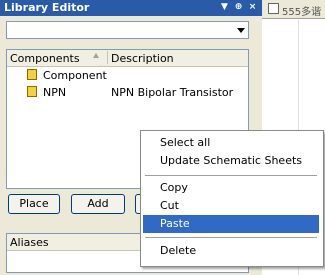 This screenshot has height=275, width=325. What do you see at coordinates (47, 7) in the screenshot?
I see `panel-title: Library Editor` at bounding box center [47, 7].